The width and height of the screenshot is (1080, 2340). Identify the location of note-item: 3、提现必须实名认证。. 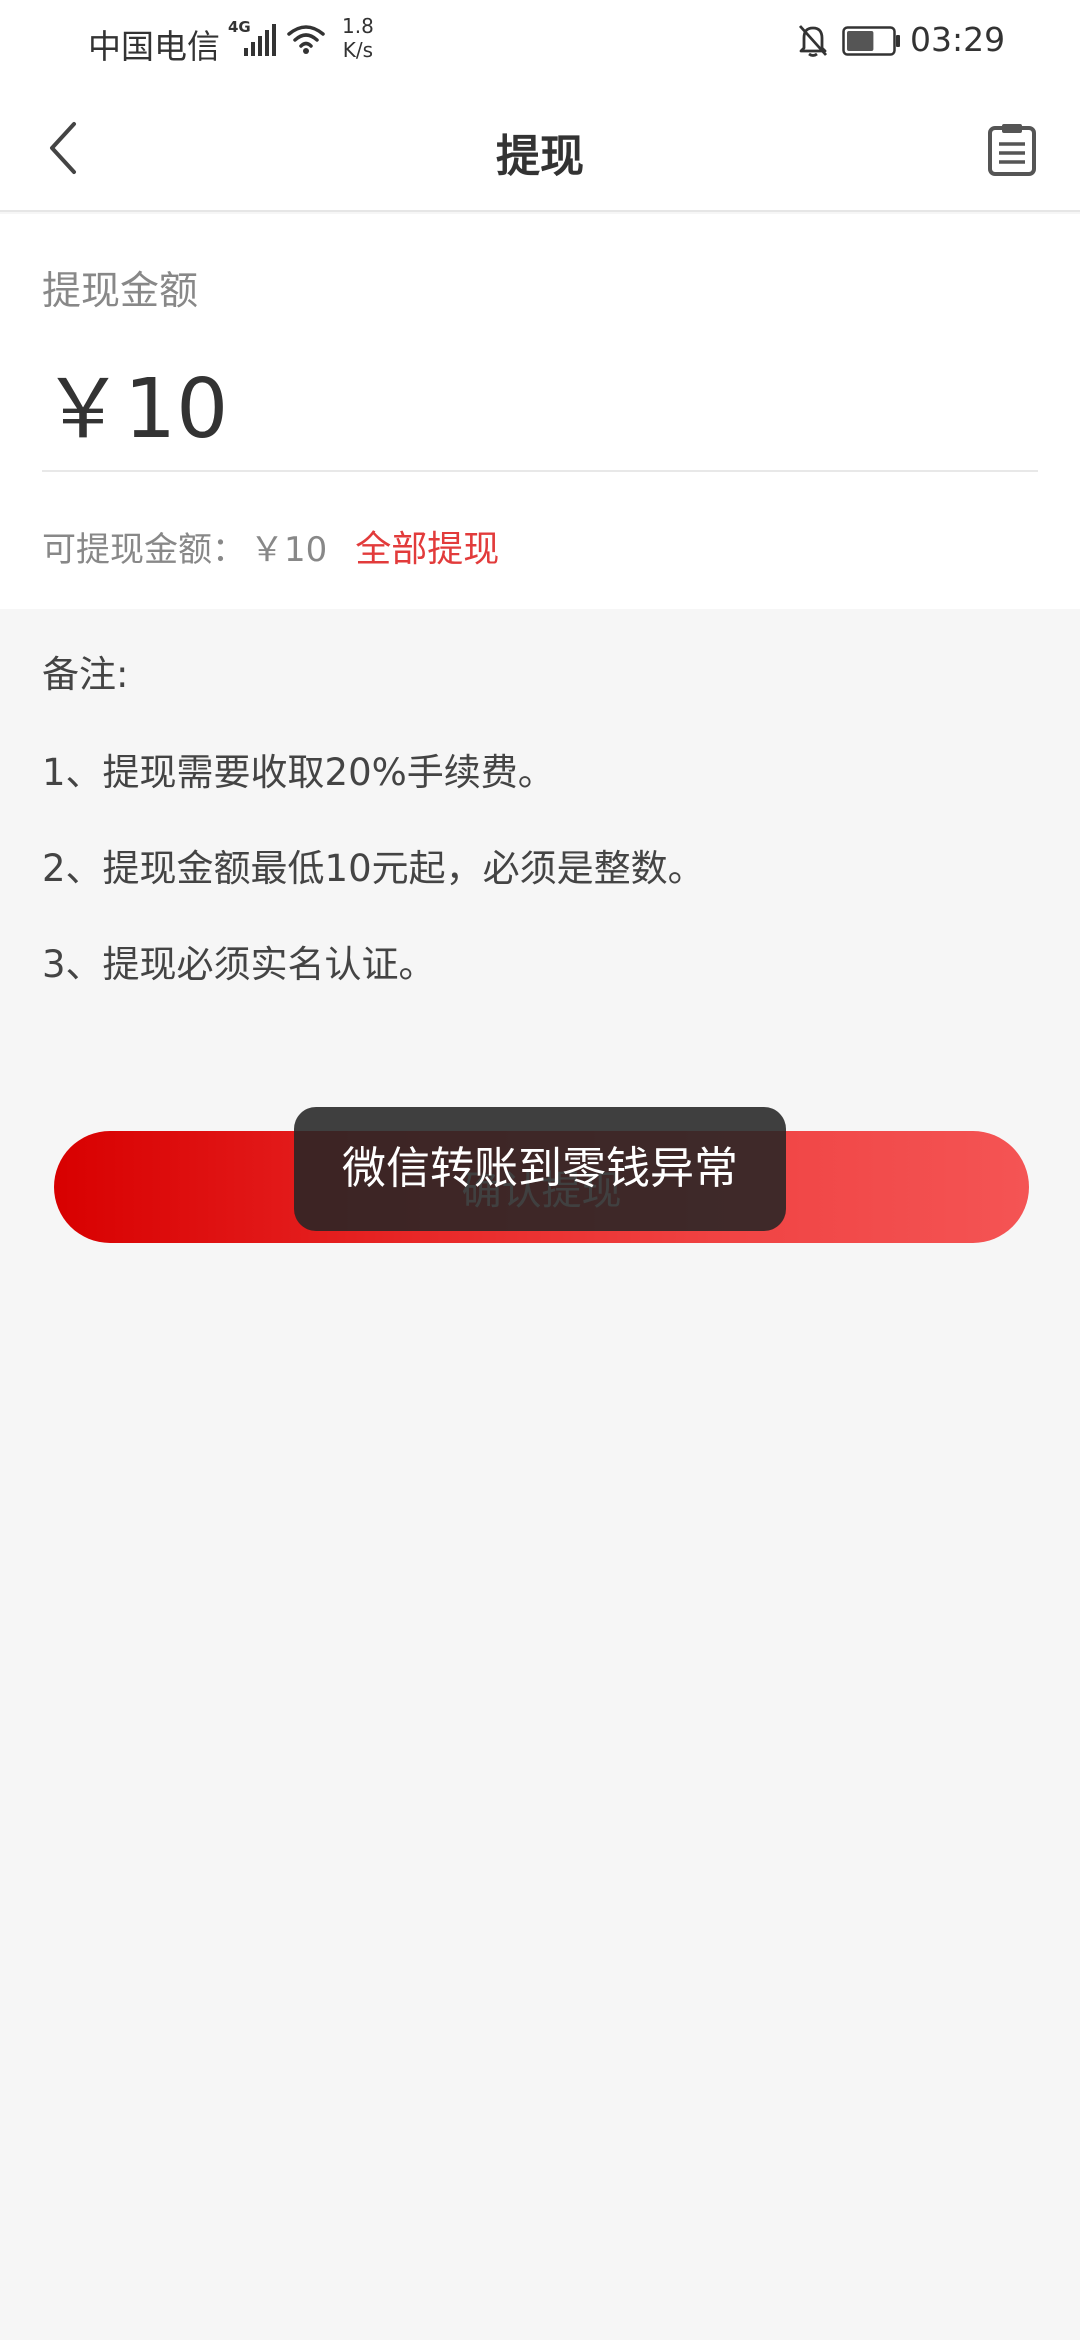
(239, 964).